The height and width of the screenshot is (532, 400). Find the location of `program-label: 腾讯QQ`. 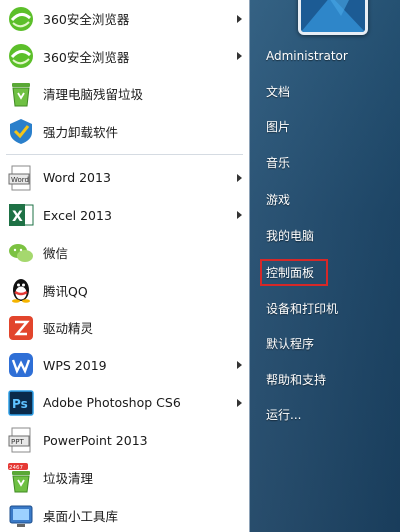

program-label: 腾讯QQ is located at coordinates (65, 291).